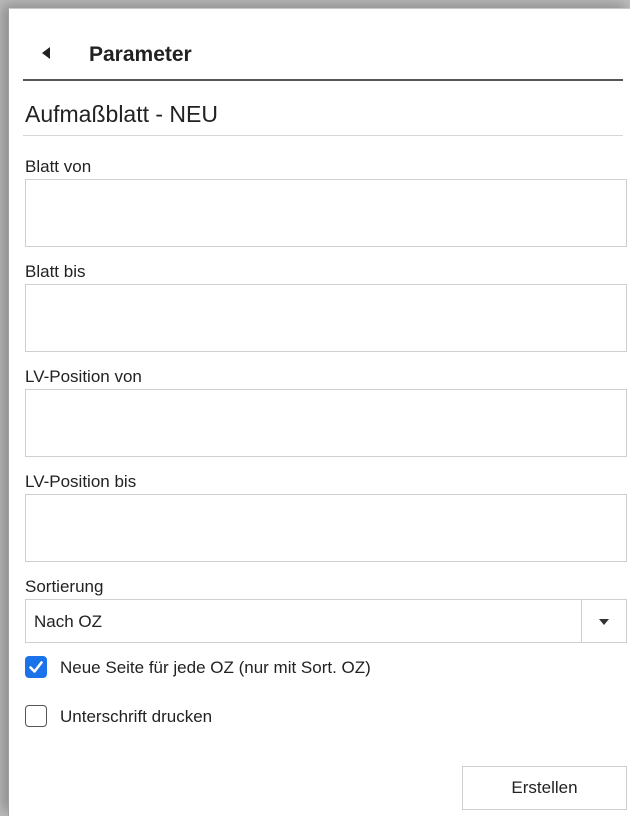  What do you see at coordinates (136, 716) in the screenshot?
I see `print-signature-label: Unterschrift drucken` at bounding box center [136, 716].